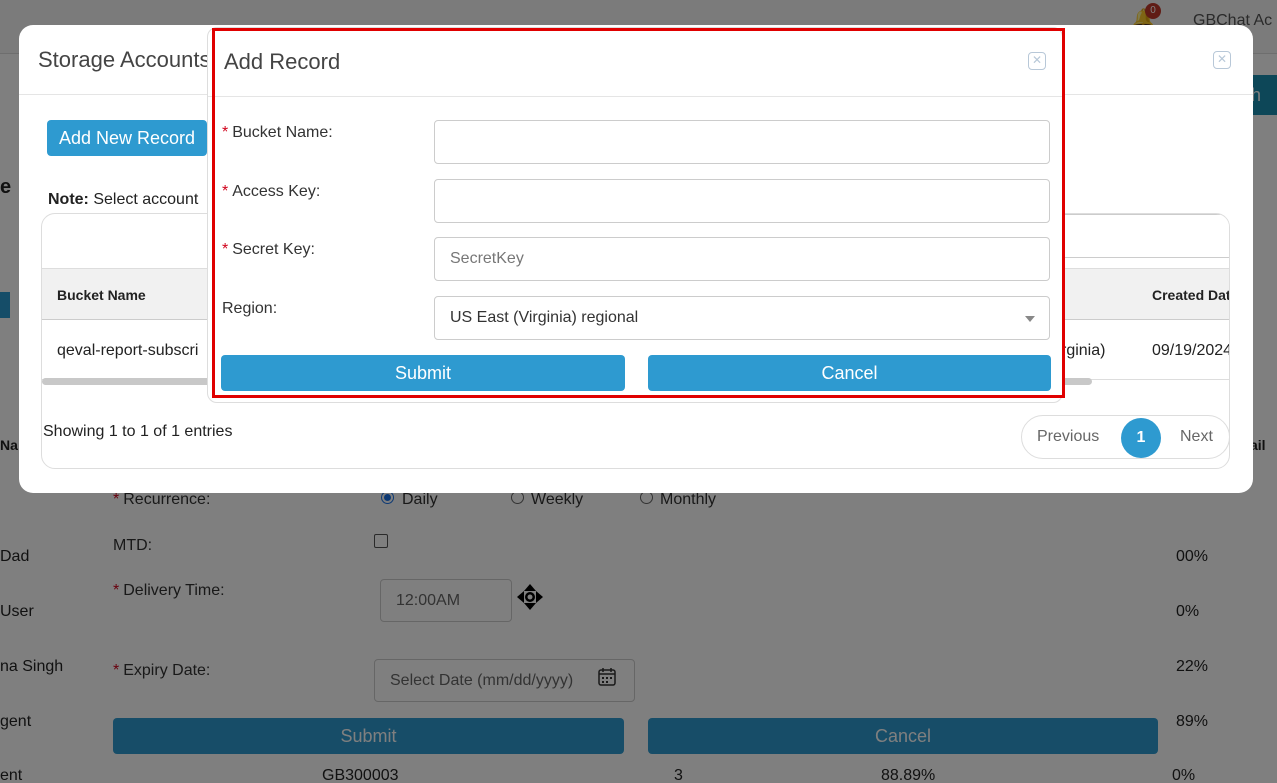 The image size is (1277, 783). What do you see at coordinates (138, 431) in the screenshot?
I see `table-info: Showing 1 to 1 of 1 entries` at bounding box center [138, 431].